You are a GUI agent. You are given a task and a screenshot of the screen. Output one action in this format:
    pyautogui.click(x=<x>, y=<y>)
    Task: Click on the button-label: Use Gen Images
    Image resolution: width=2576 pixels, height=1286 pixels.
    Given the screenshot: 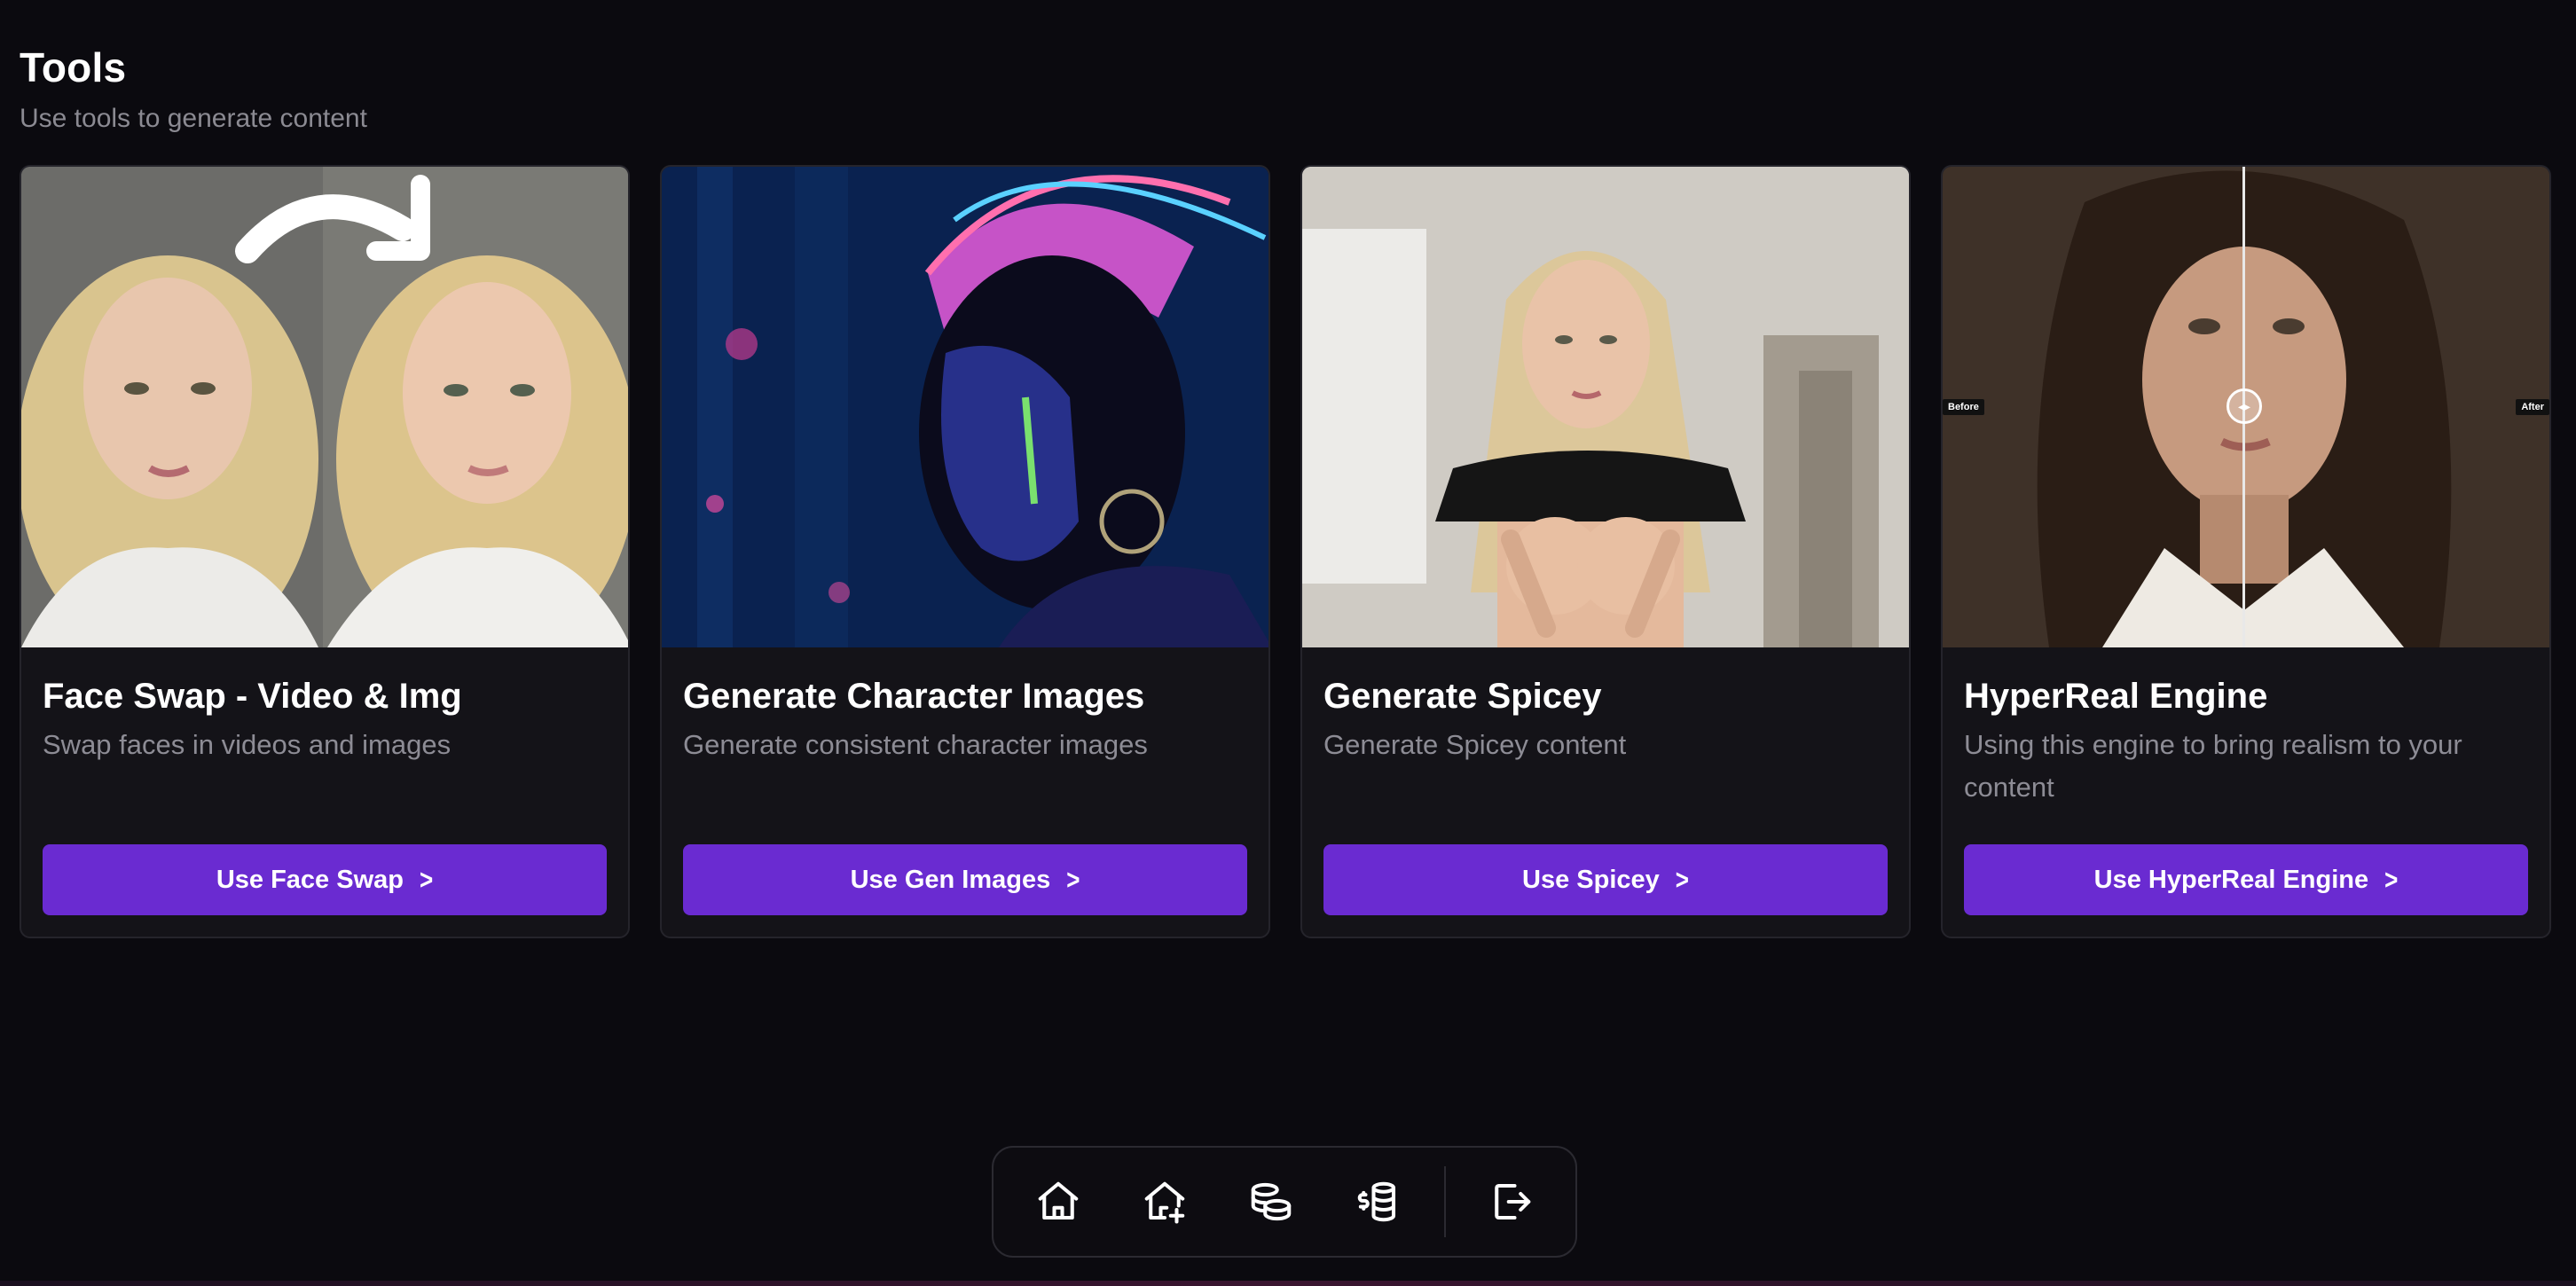 What is the action you would take?
    pyautogui.click(x=950, y=880)
    